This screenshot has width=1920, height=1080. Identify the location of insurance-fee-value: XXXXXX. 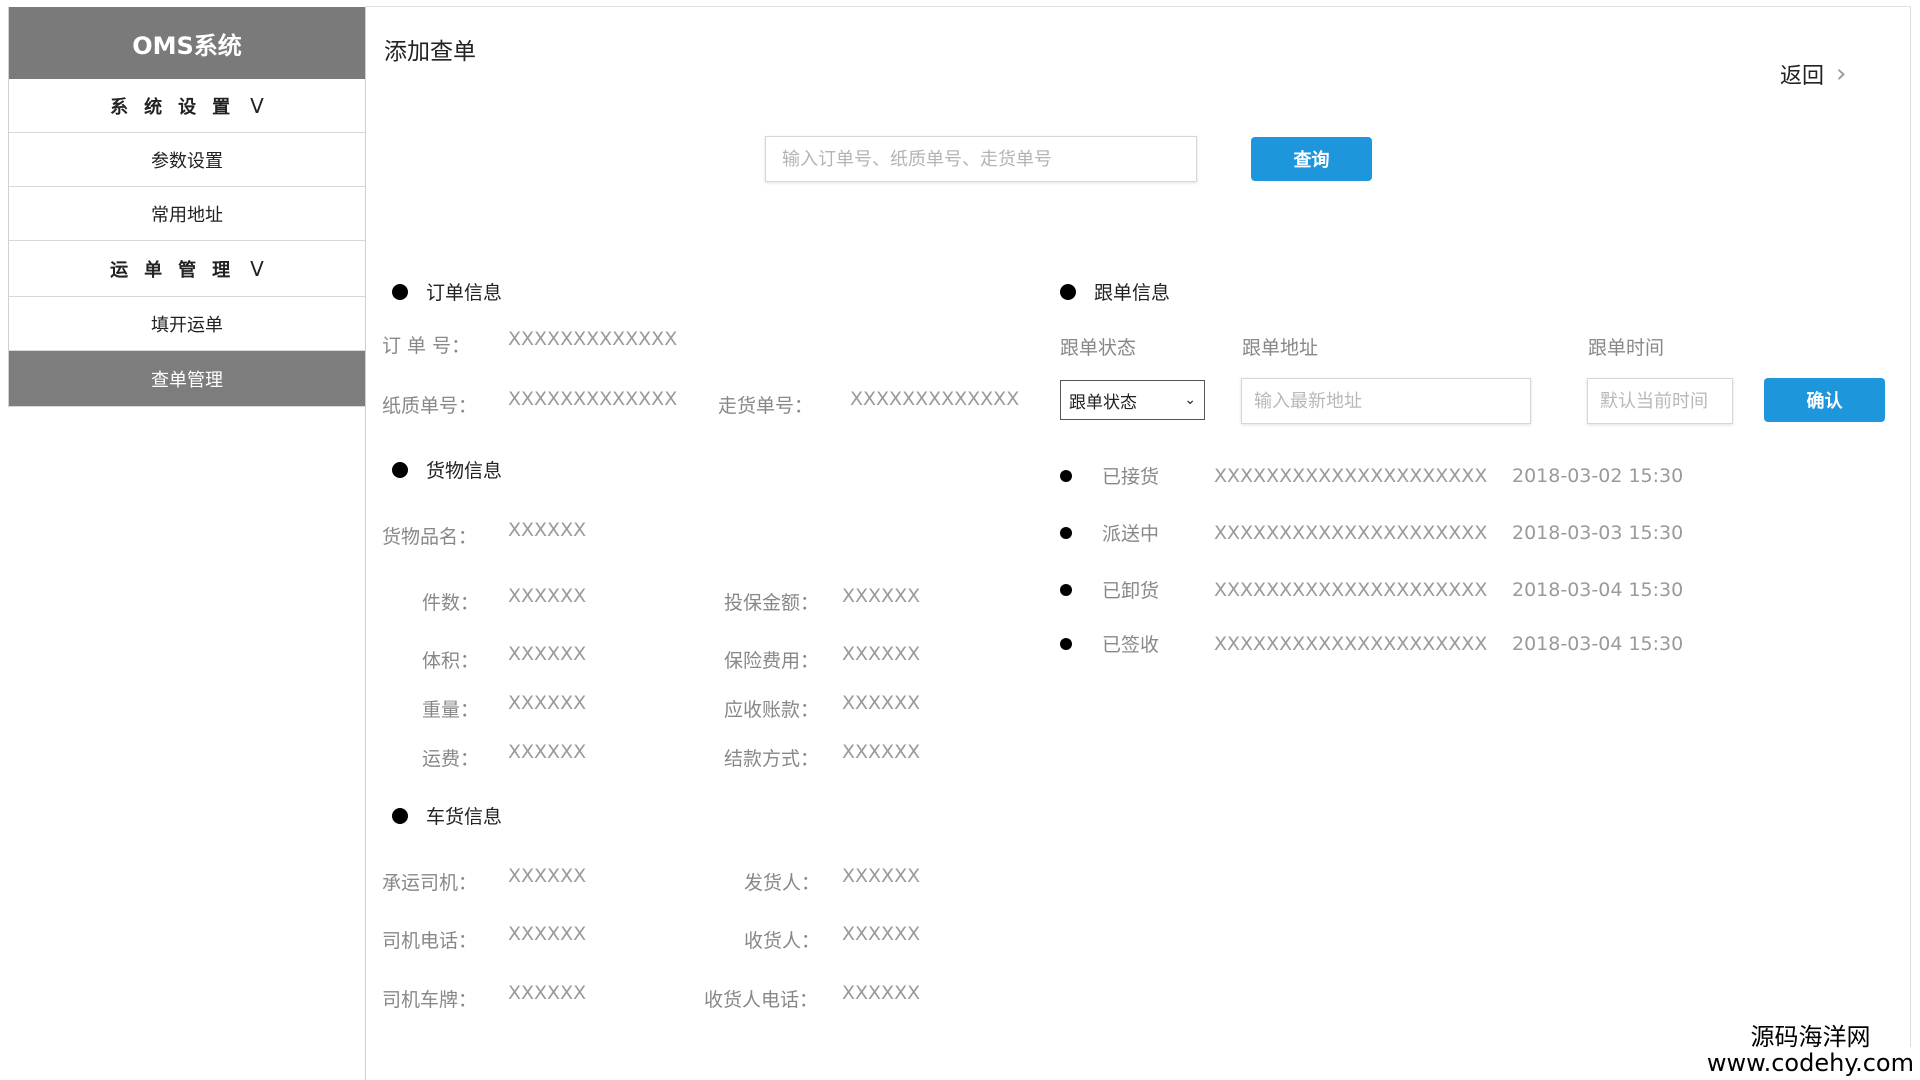
(881, 654).